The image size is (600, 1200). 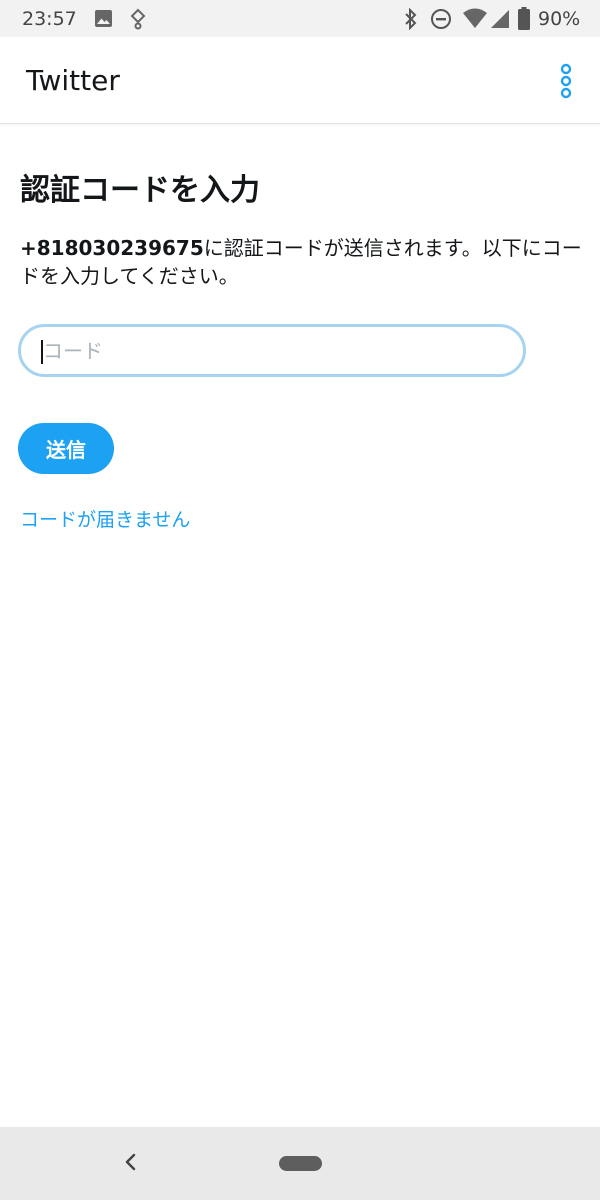 What do you see at coordinates (103, 18) in the screenshot?
I see `image-icon` at bounding box center [103, 18].